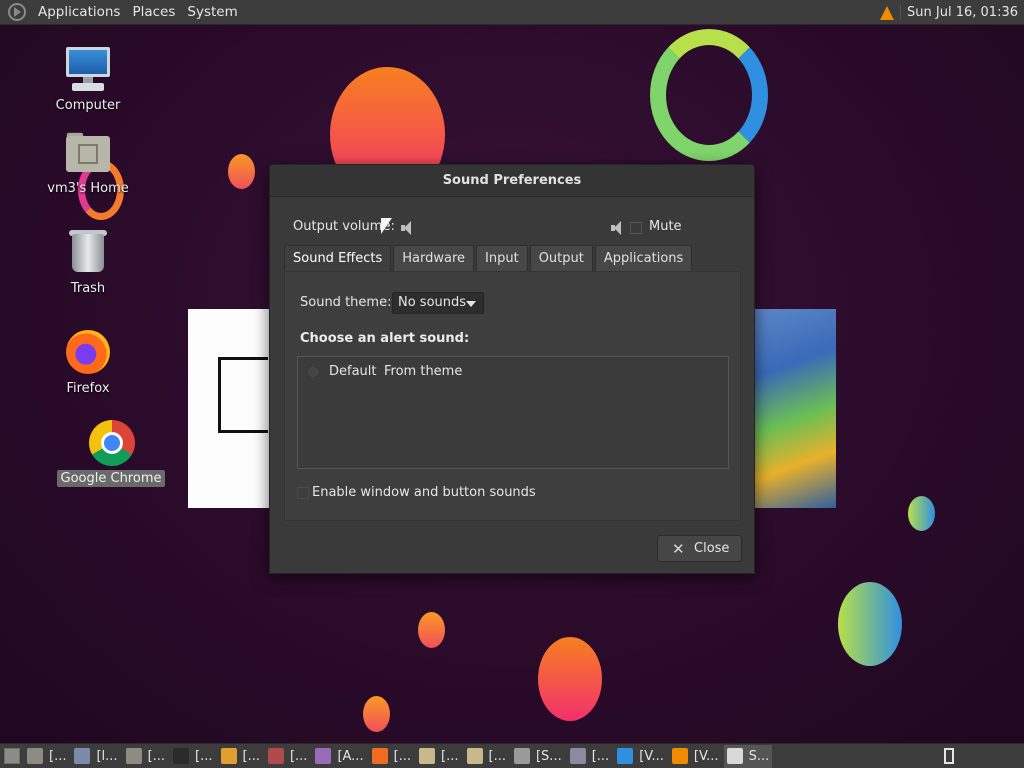 This screenshot has width=1024, height=768. I want to click on close-icon: ✕, so click(678, 549).